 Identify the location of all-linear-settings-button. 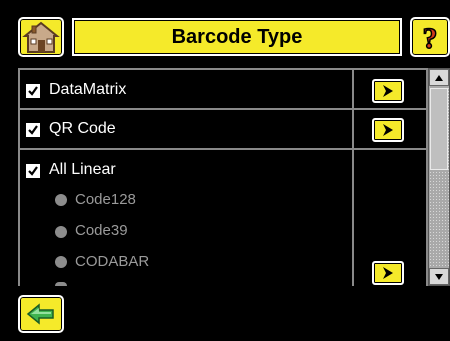
(388, 273).